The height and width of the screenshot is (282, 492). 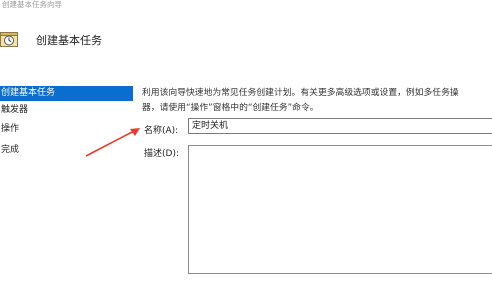 I want to click on description-label: 描述(D):, so click(x=161, y=154).